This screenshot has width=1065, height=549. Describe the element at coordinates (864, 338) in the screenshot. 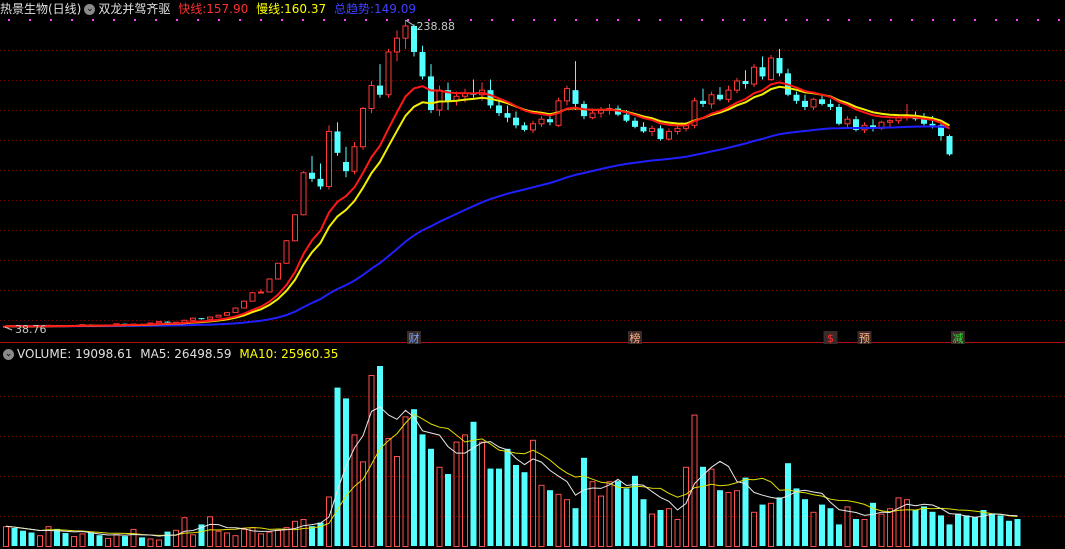

I see `event-marker-label: 预` at that location.